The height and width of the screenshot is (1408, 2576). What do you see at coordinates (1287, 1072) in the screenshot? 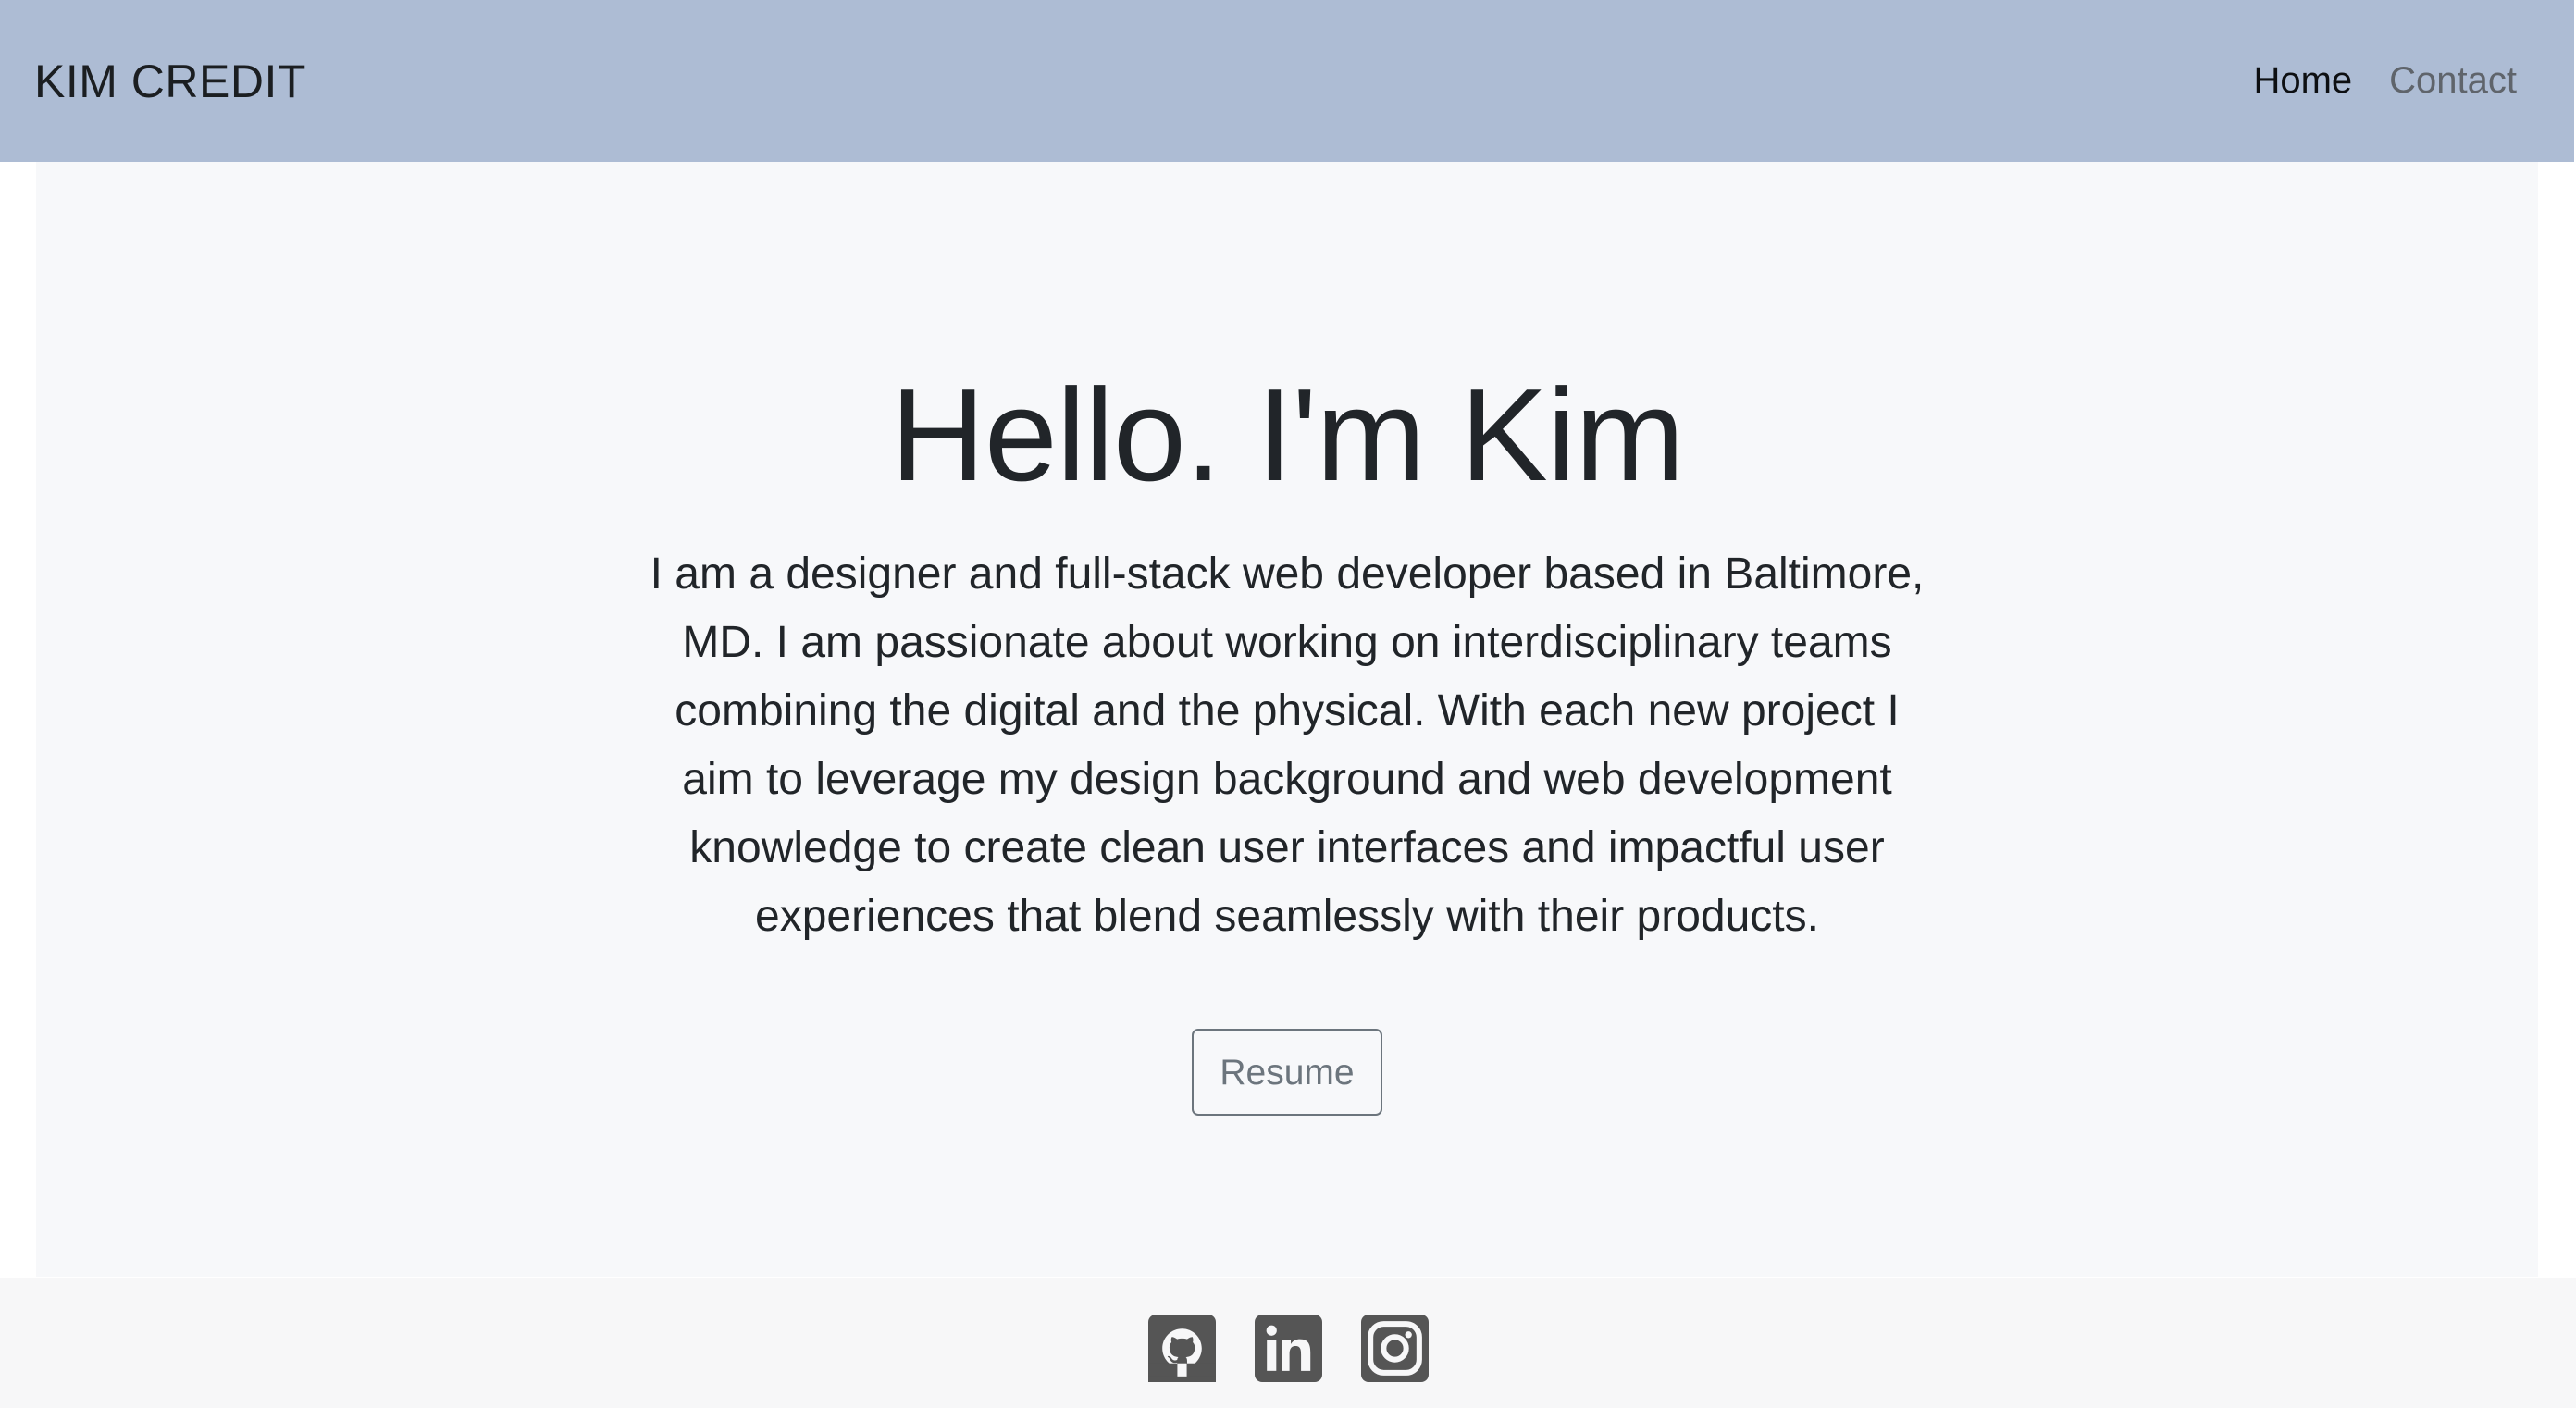
I see `resume-button: Resume` at bounding box center [1287, 1072].